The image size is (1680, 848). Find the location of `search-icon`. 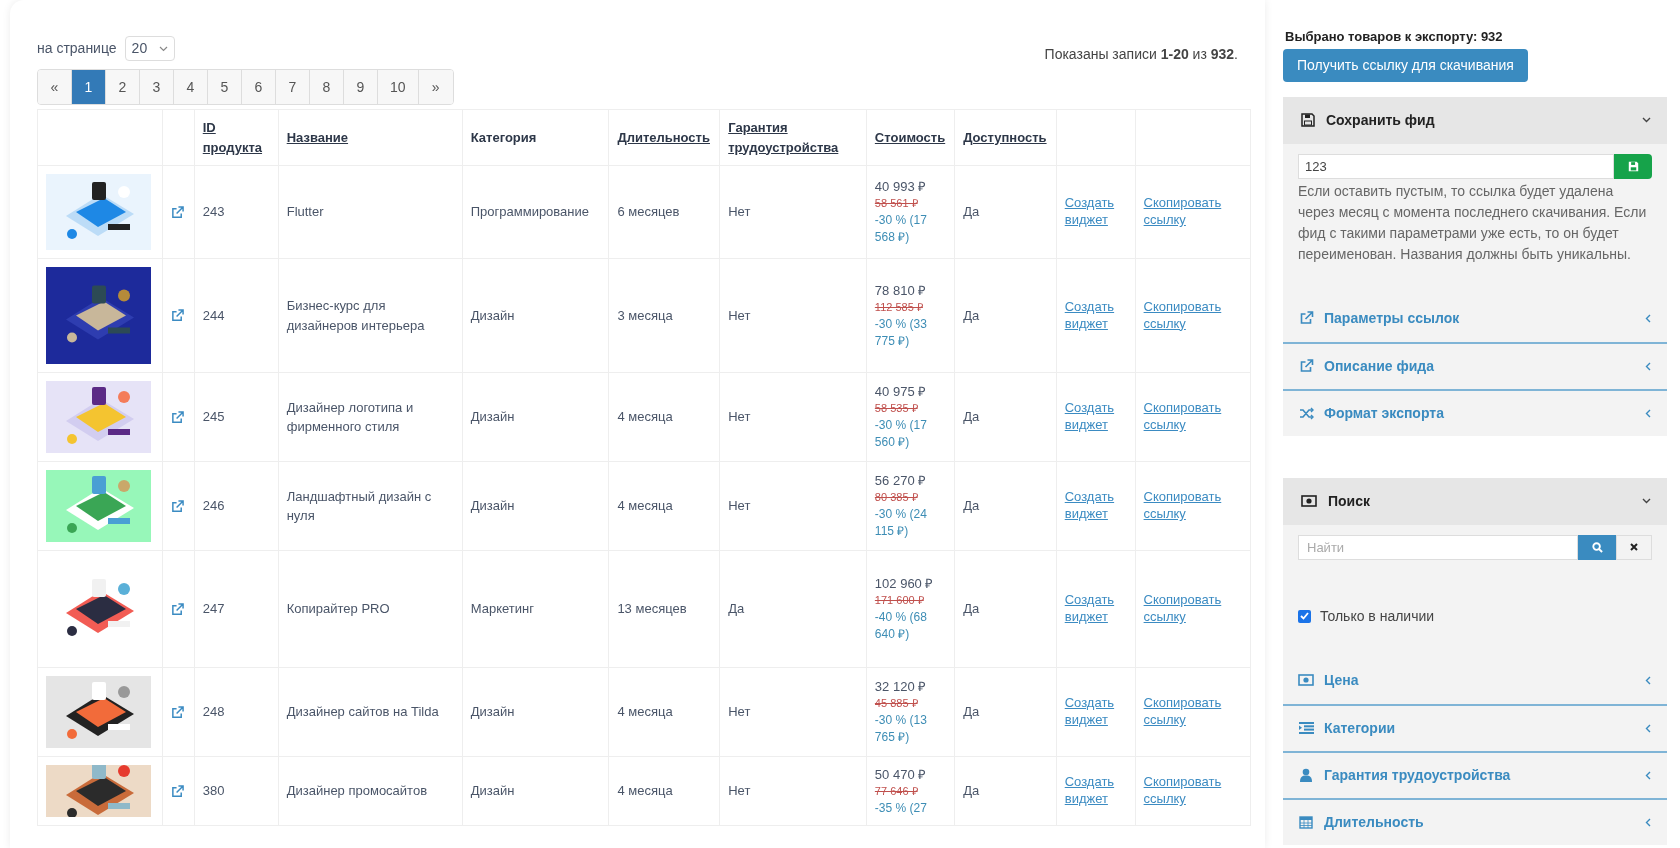

search-icon is located at coordinates (1597, 547).